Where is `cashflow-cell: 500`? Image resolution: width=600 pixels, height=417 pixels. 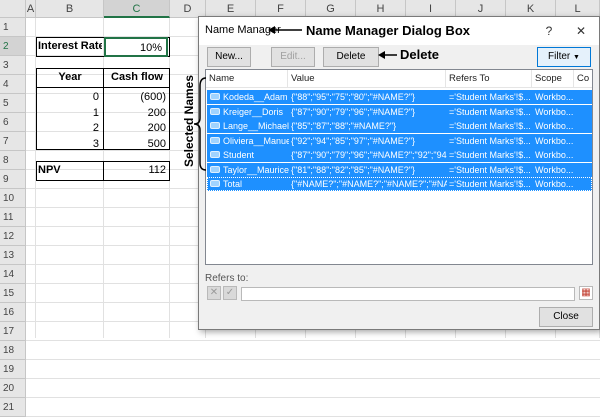
cashflow-cell: 500 is located at coordinates (137, 144).